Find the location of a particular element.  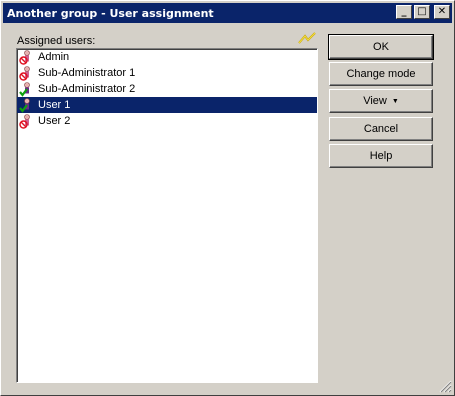

maximize-button: □ is located at coordinates (422, 12).